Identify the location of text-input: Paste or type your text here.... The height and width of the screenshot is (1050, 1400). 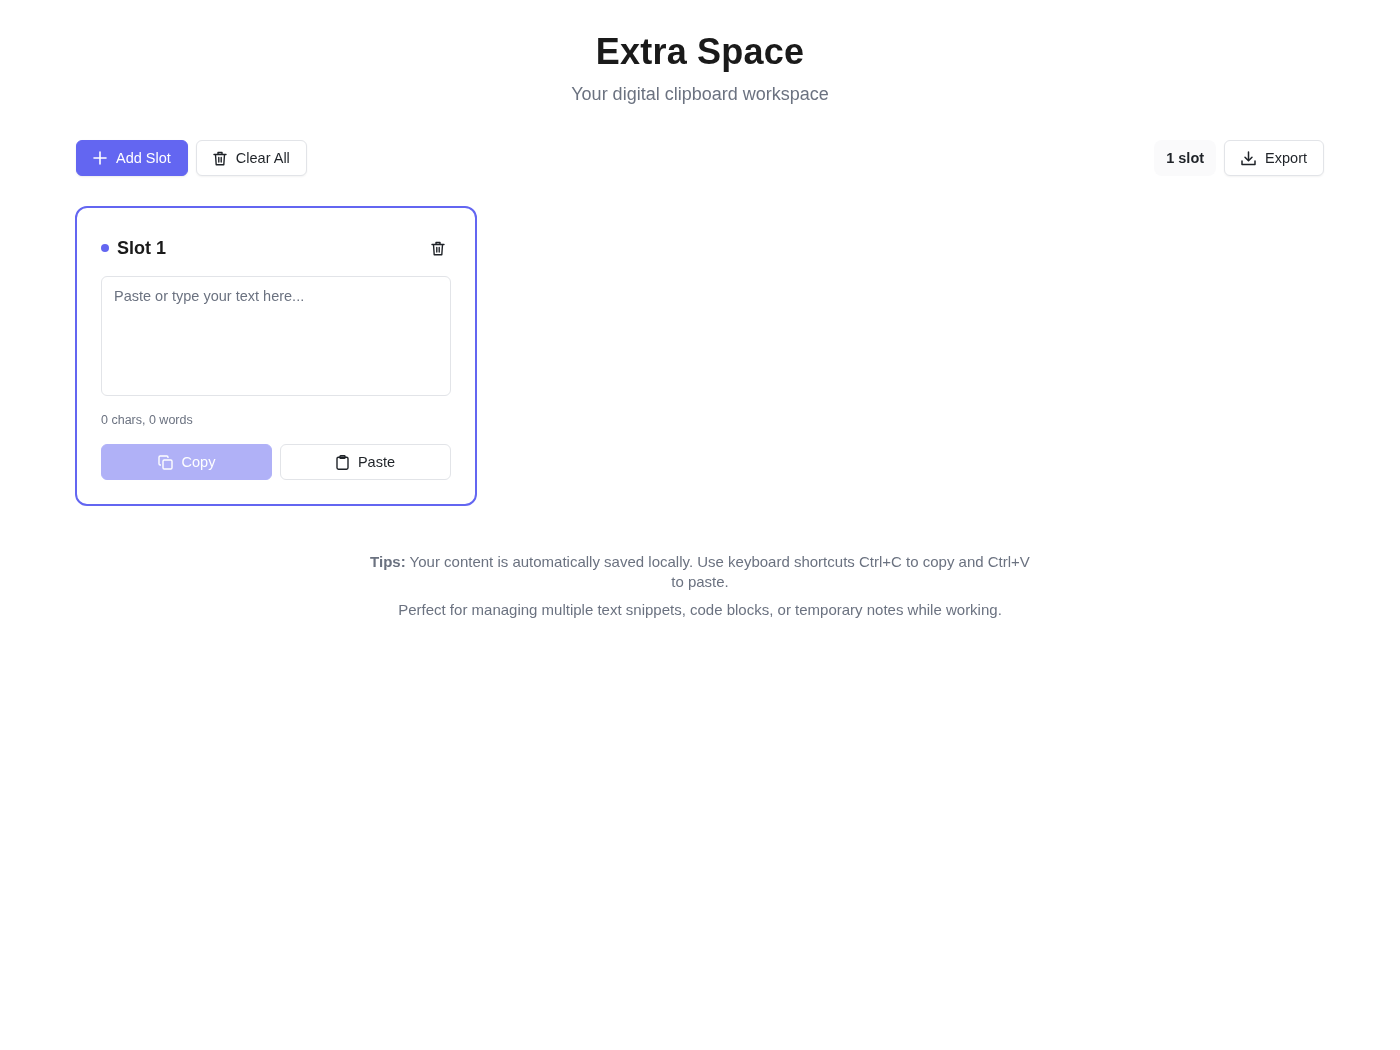
(276, 336).